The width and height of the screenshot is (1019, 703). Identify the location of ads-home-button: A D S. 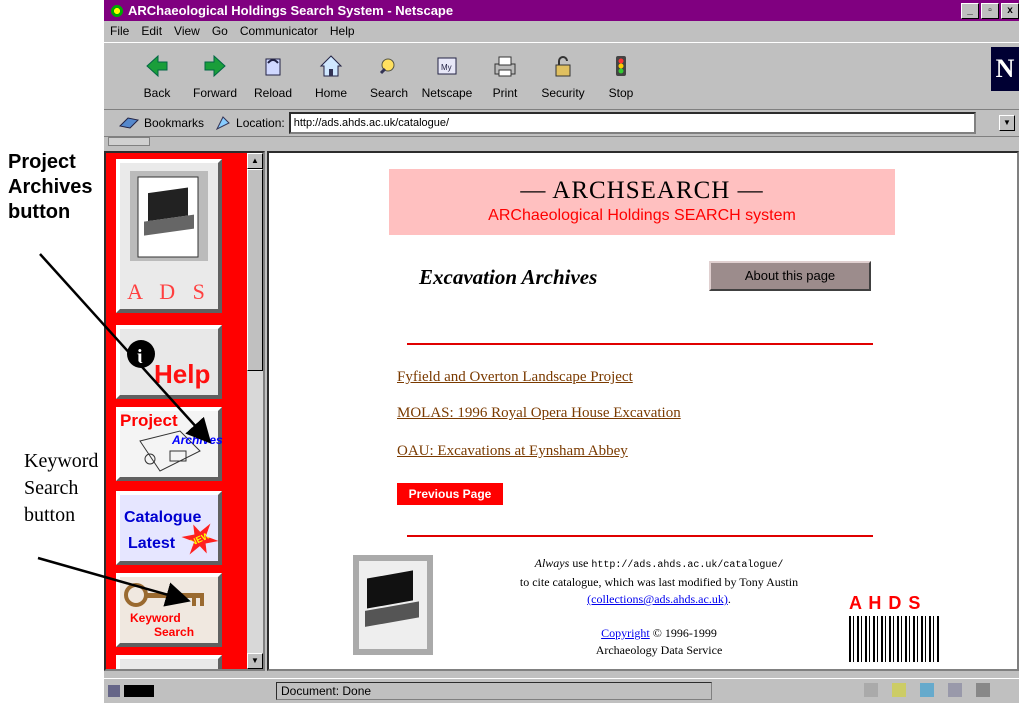
(169, 236).